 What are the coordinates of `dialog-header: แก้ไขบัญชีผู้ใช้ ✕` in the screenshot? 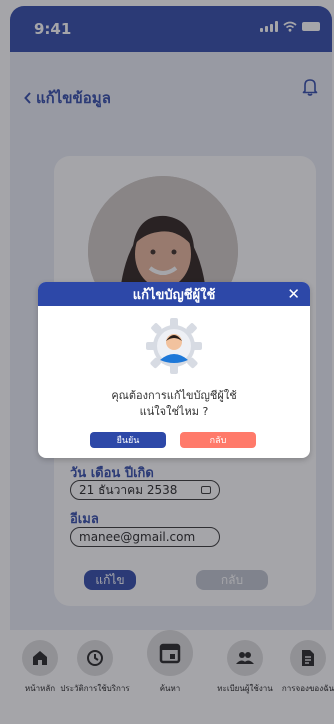 It's located at (174, 294).